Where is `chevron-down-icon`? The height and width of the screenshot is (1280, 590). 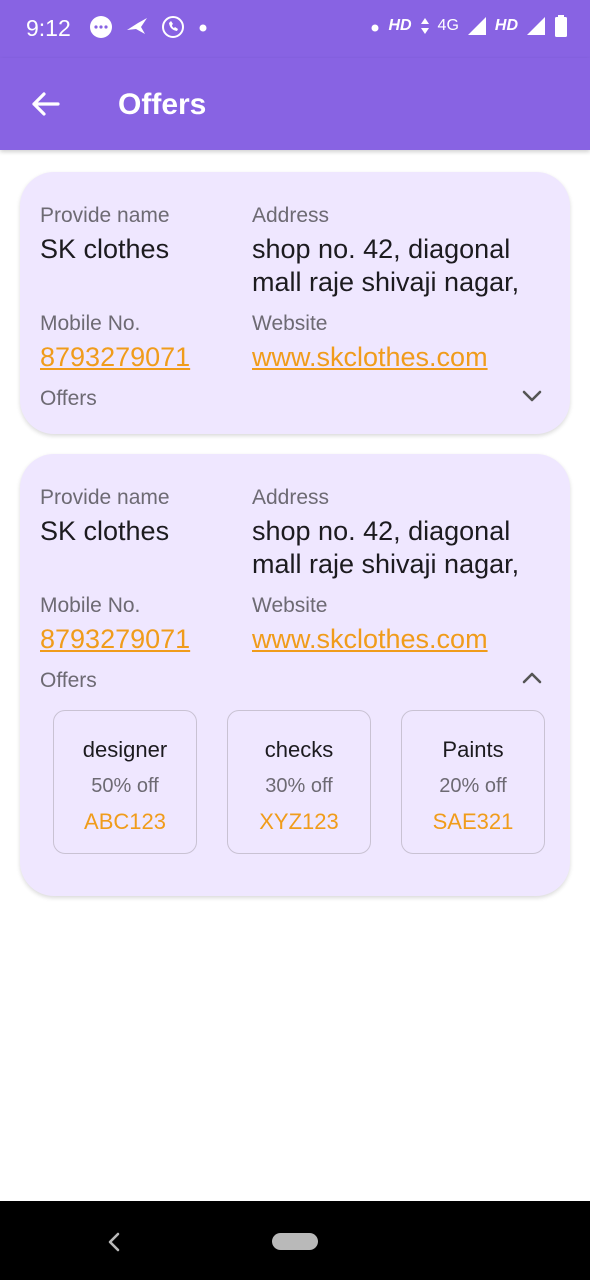
chevron-down-icon is located at coordinates (532, 396).